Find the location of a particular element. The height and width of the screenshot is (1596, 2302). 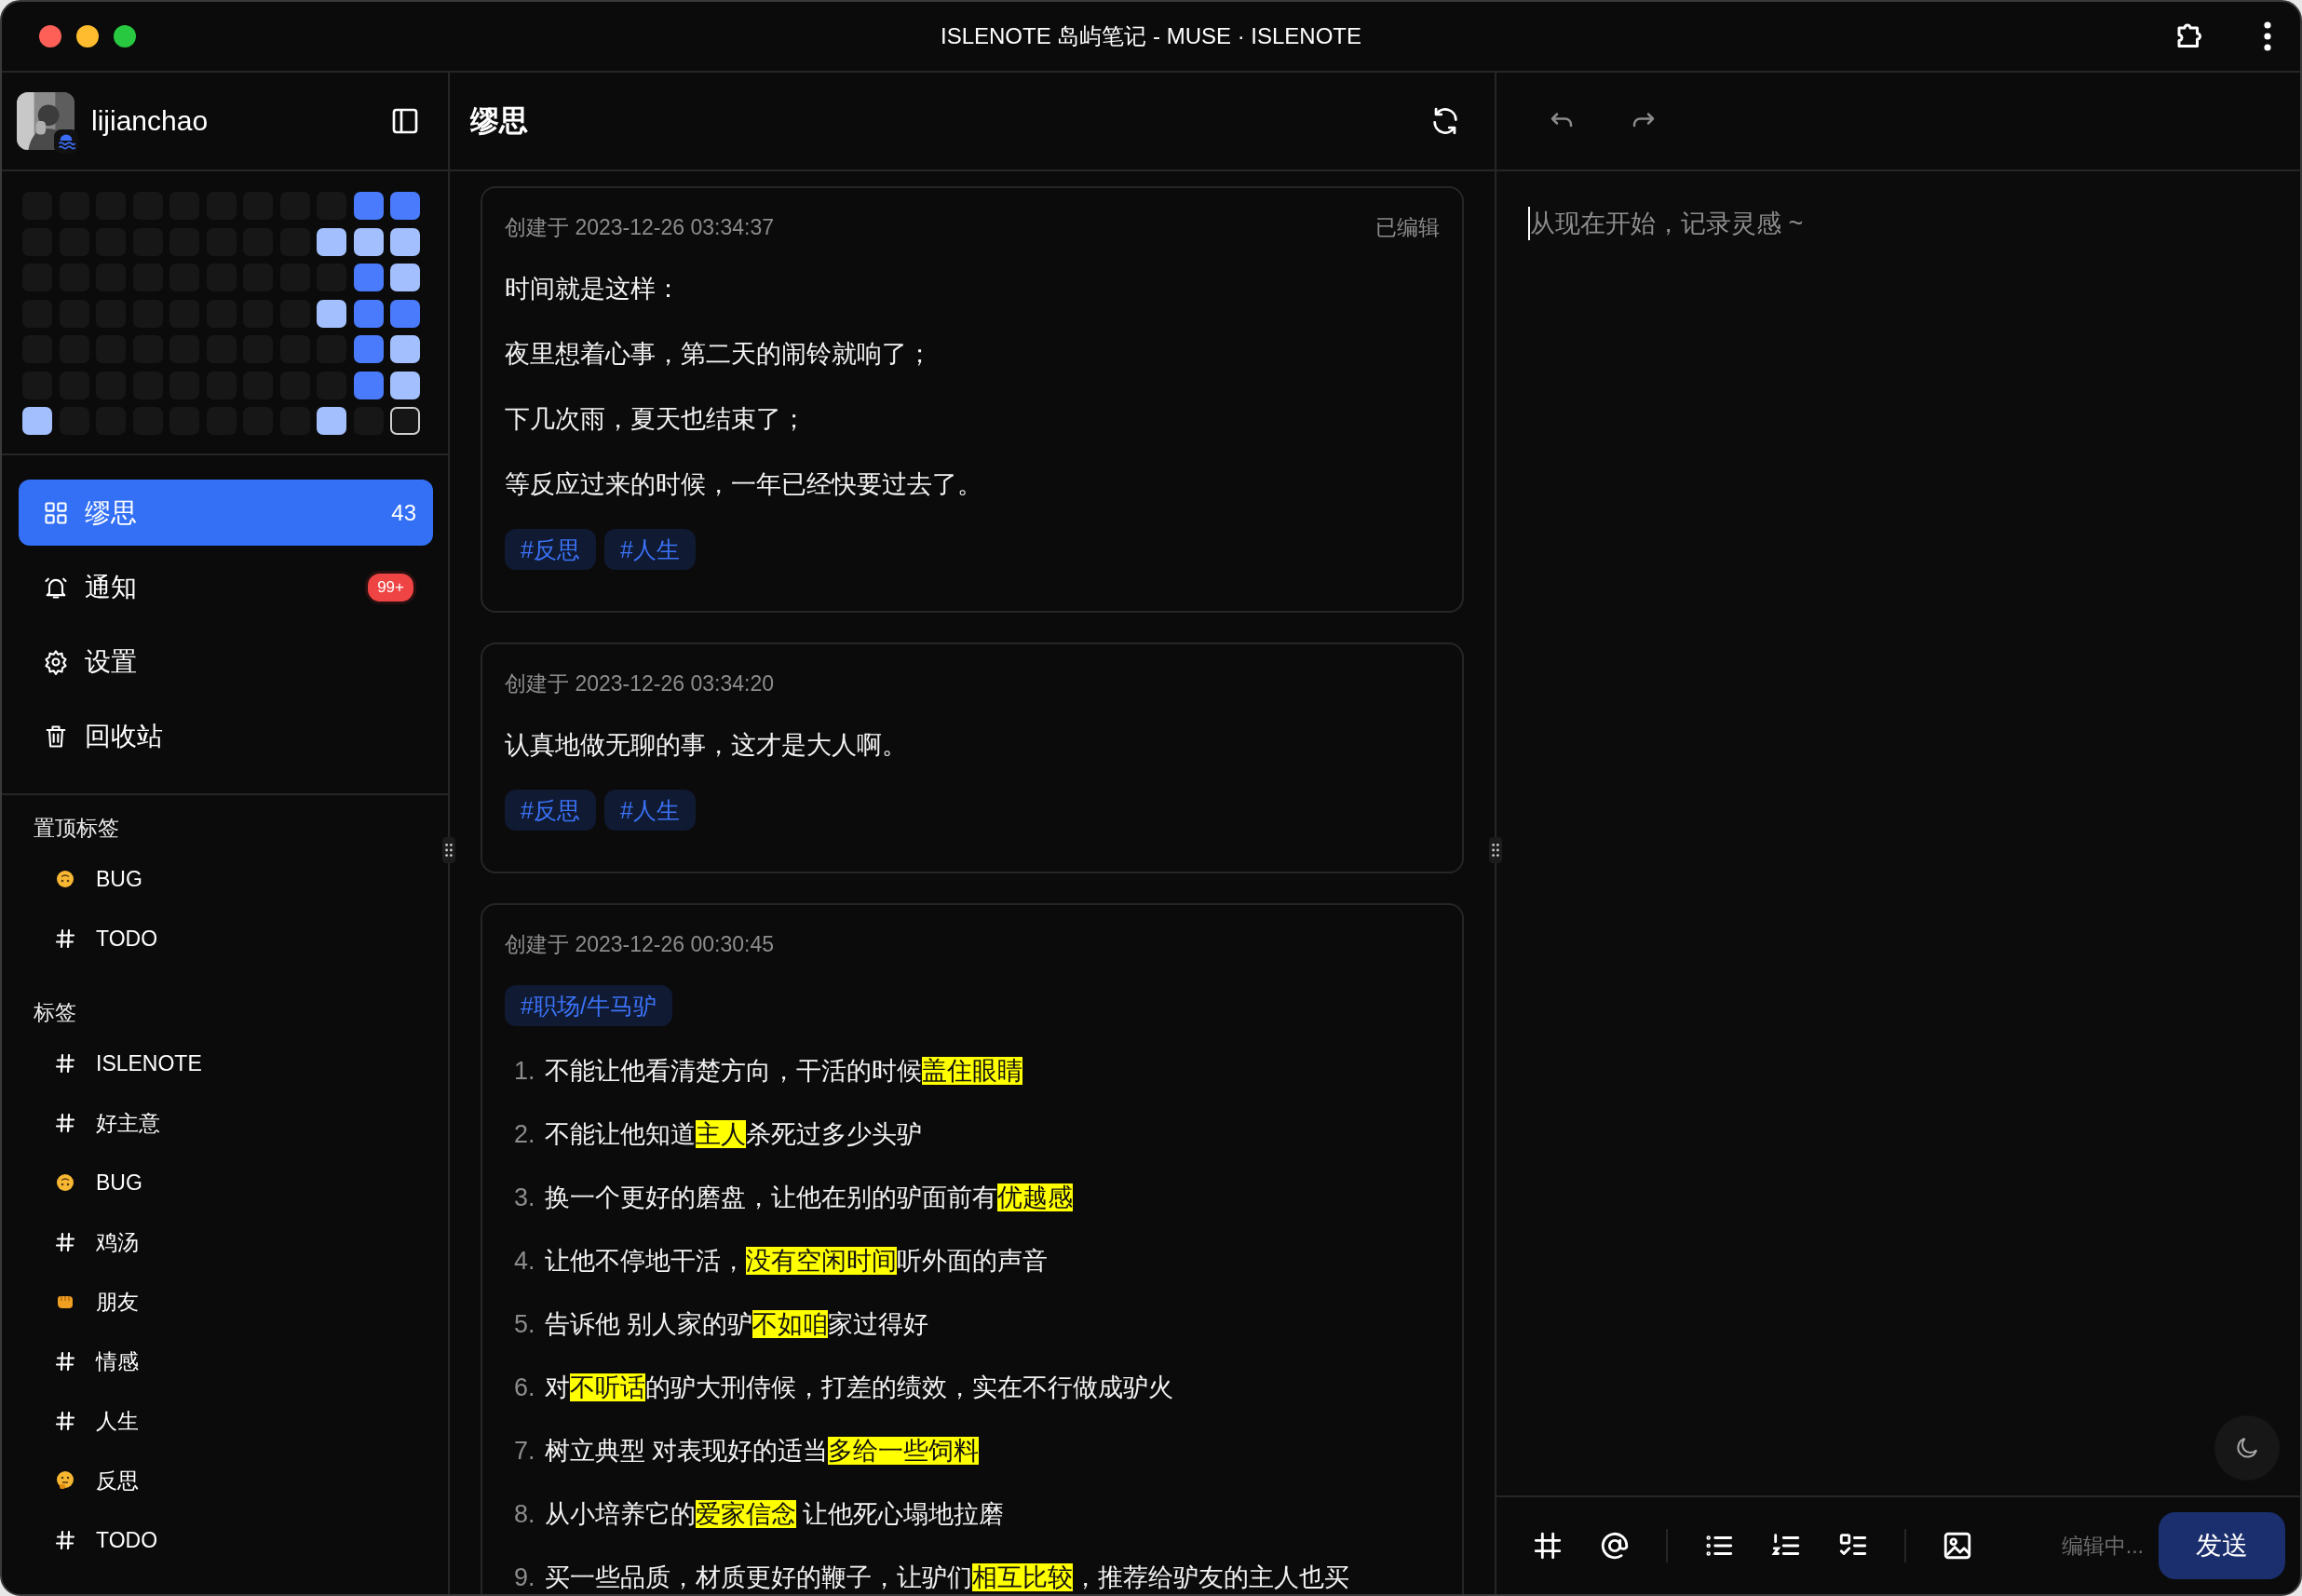

minimize-button is located at coordinates (87, 36).